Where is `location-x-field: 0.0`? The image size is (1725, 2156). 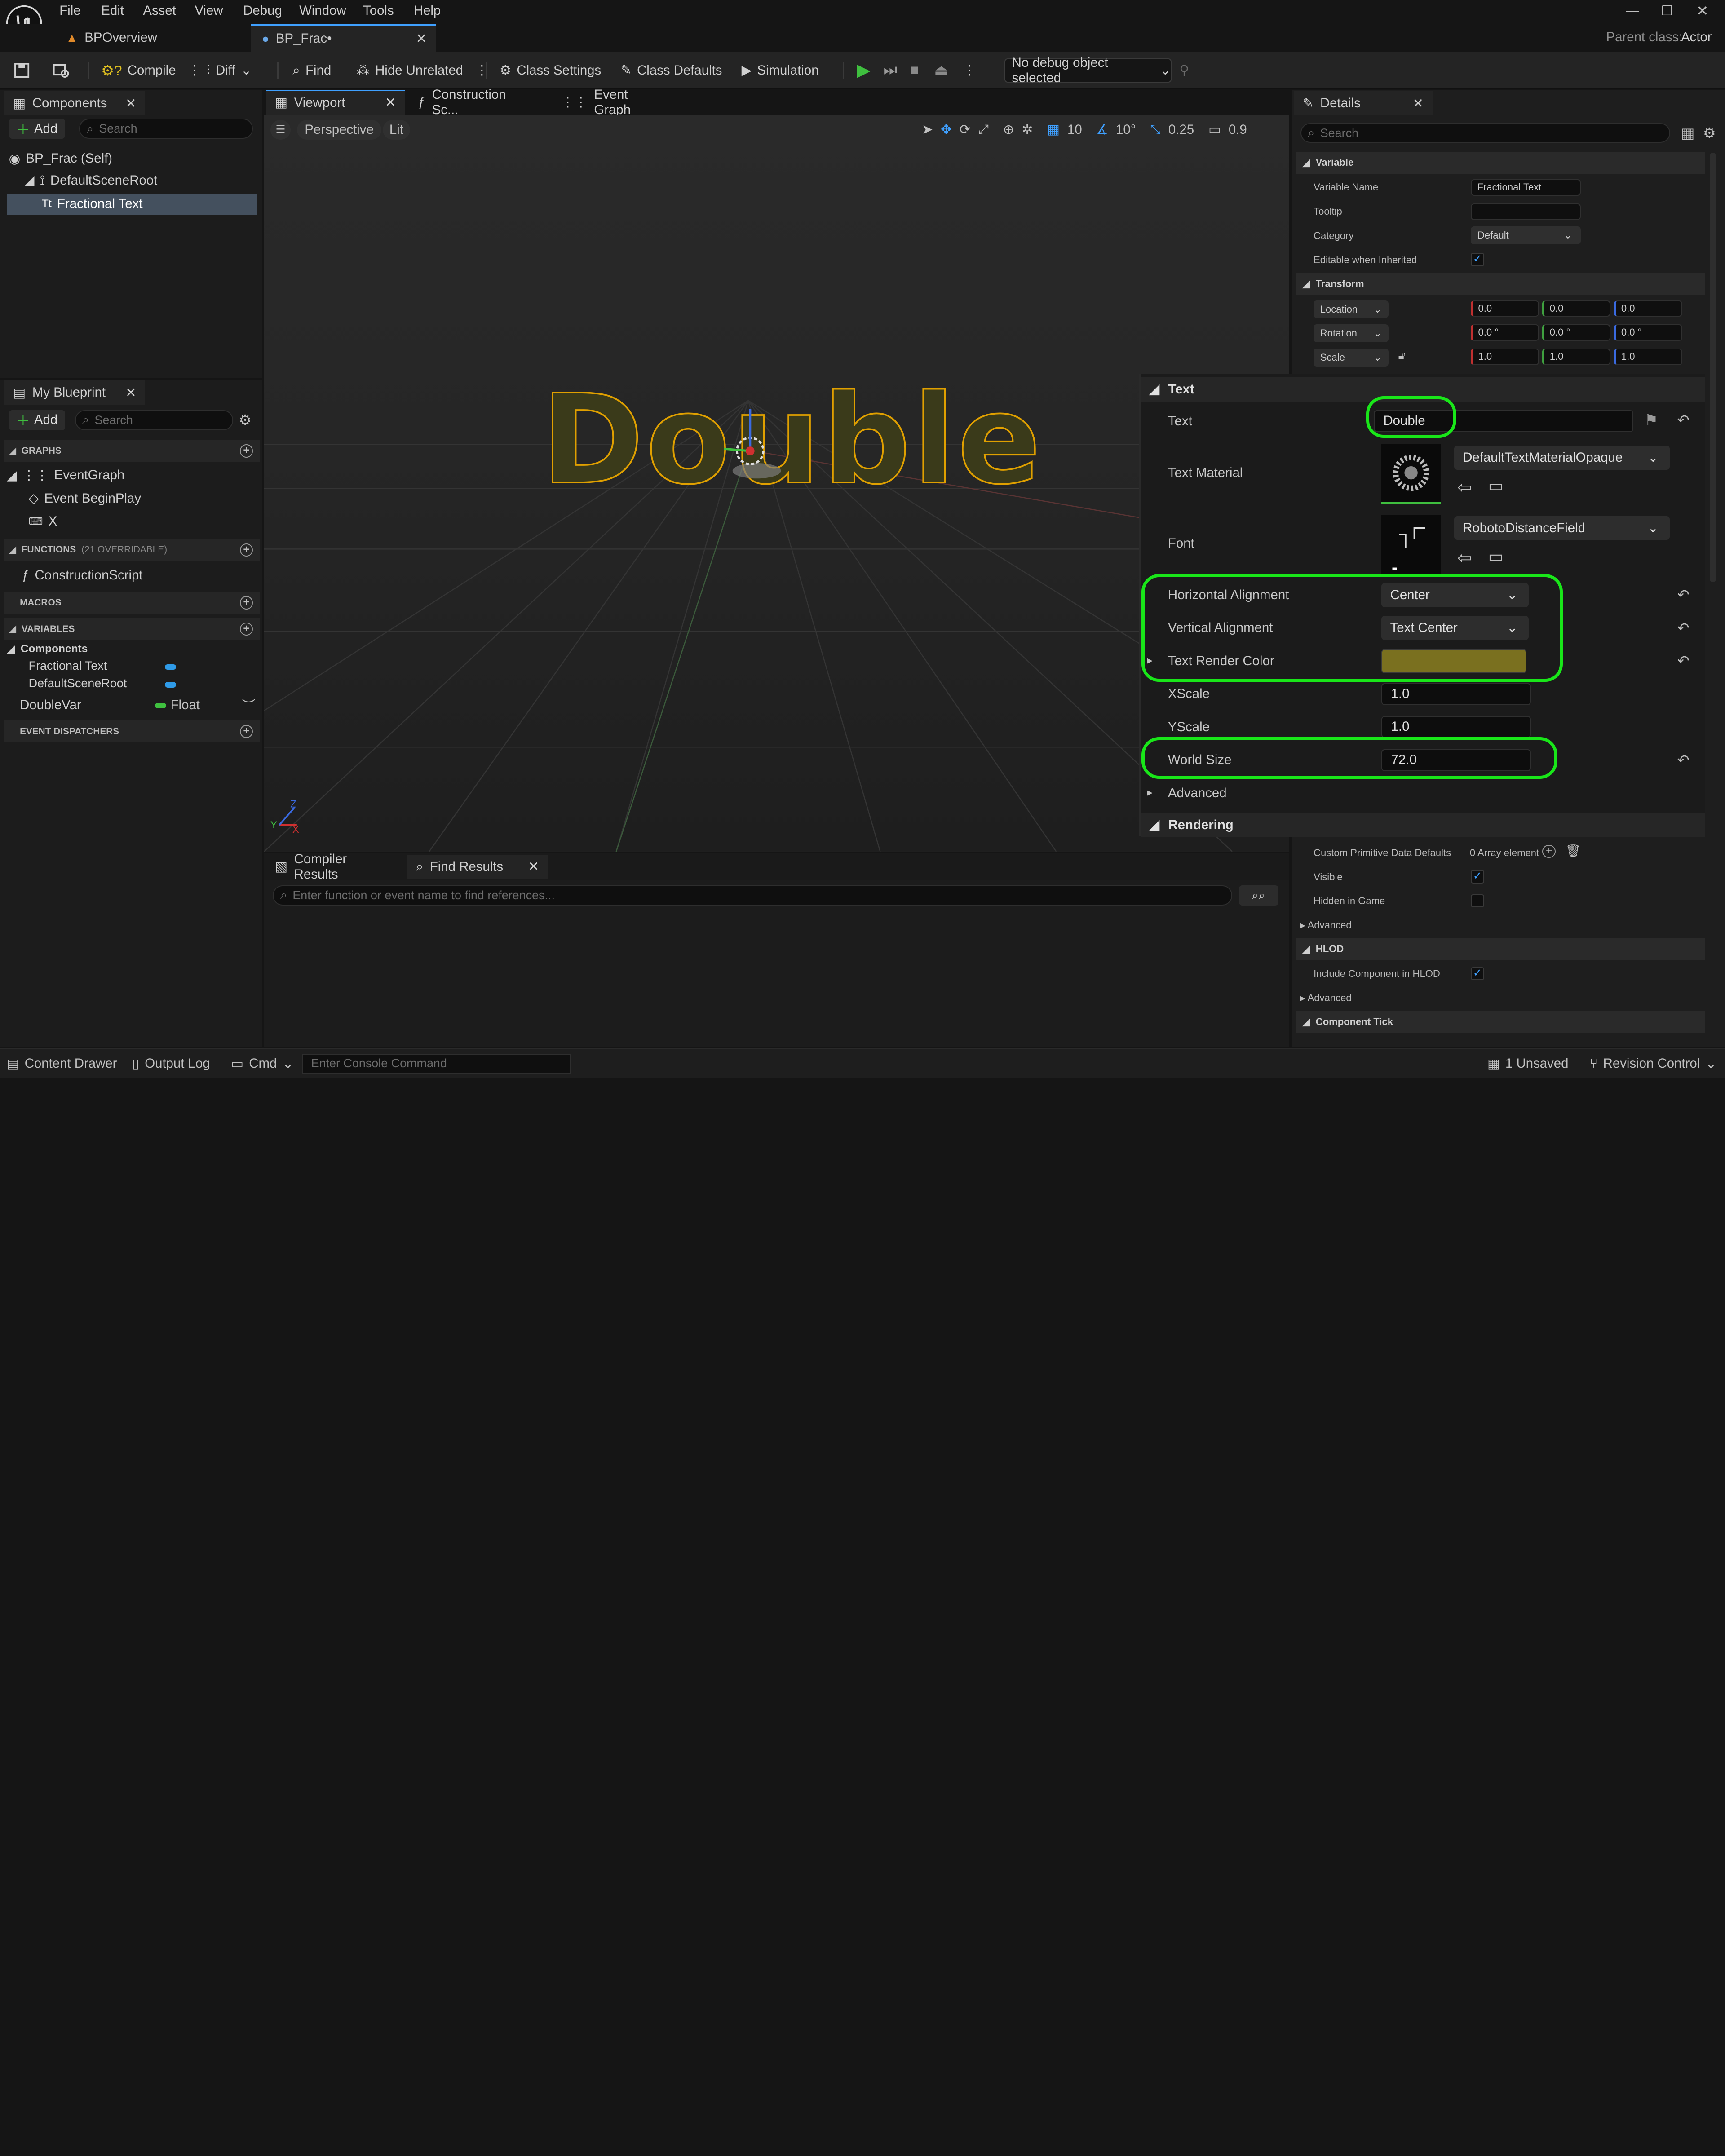
location-x-field: 0.0 is located at coordinates (1505, 309).